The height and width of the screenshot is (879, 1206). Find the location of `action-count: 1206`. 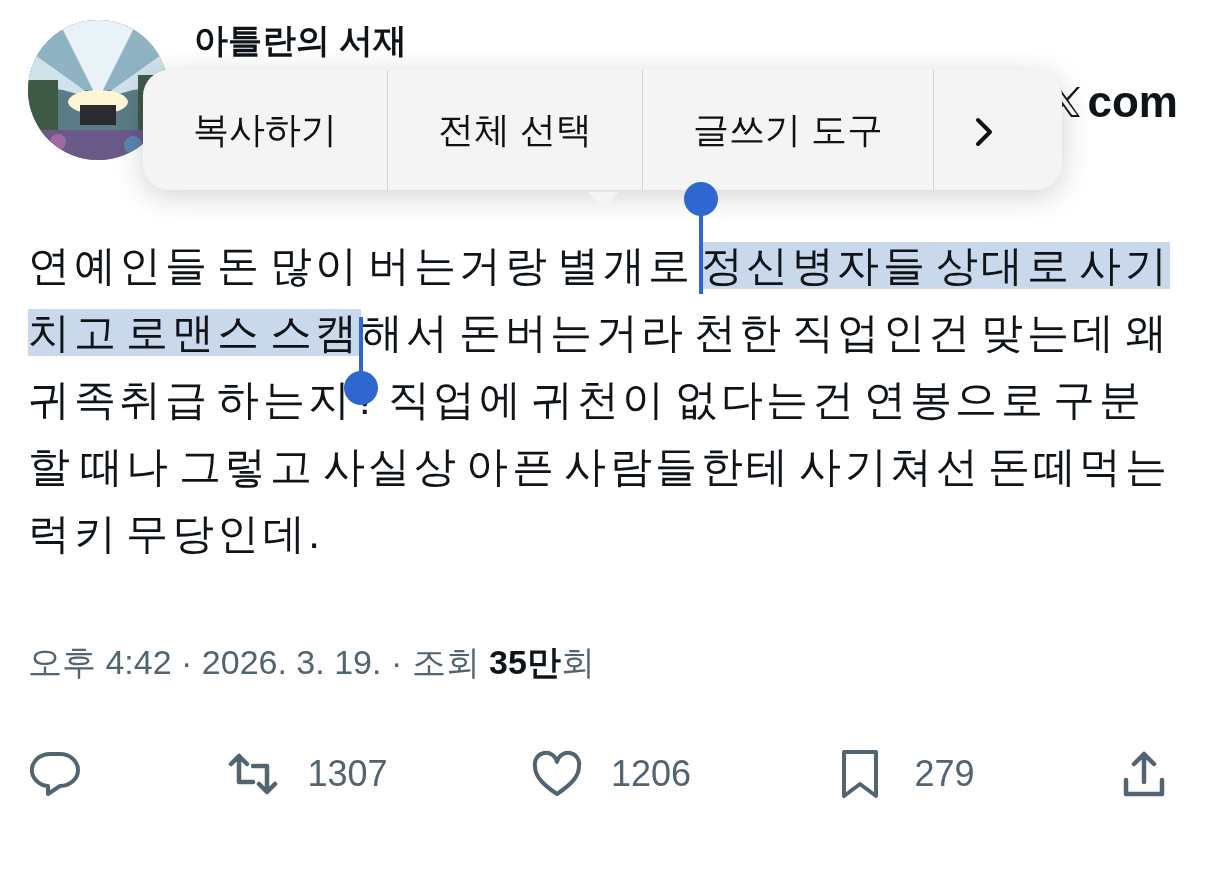

action-count: 1206 is located at coordinates (651, 774).